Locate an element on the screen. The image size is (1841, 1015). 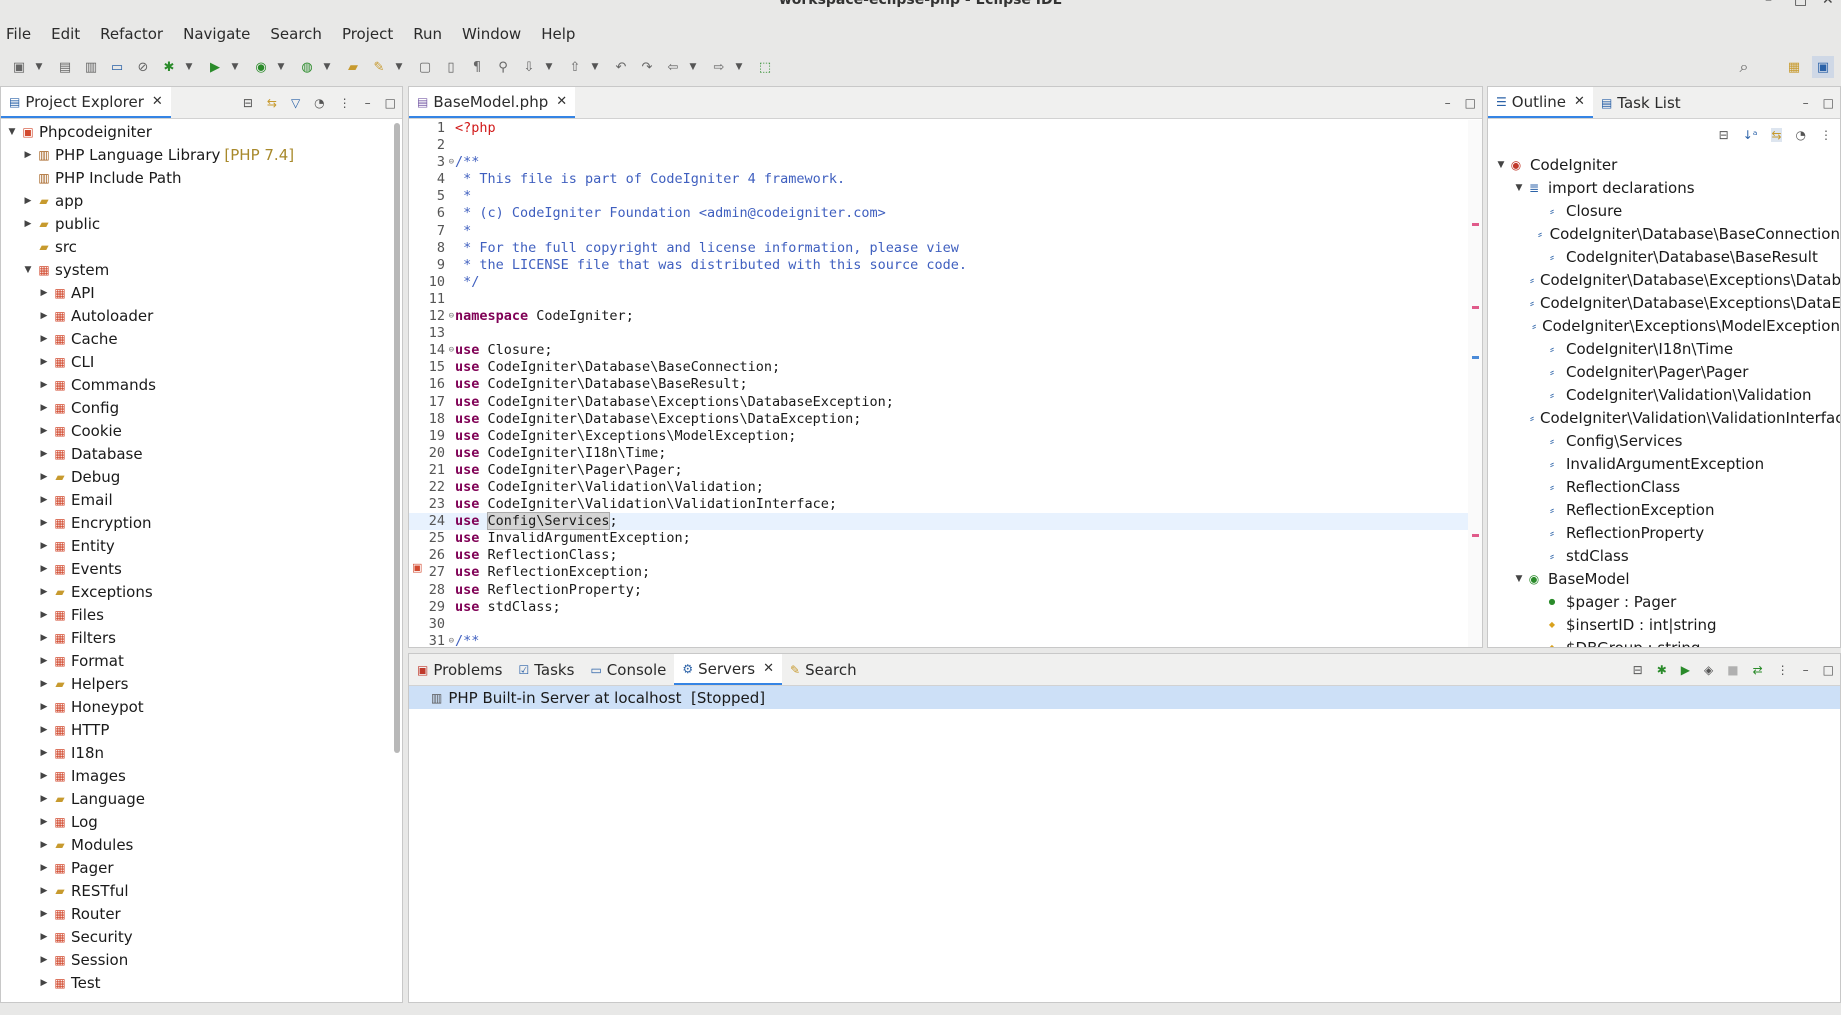
toggle-mark-icon: ▢ is located at coordinates (425, 67).